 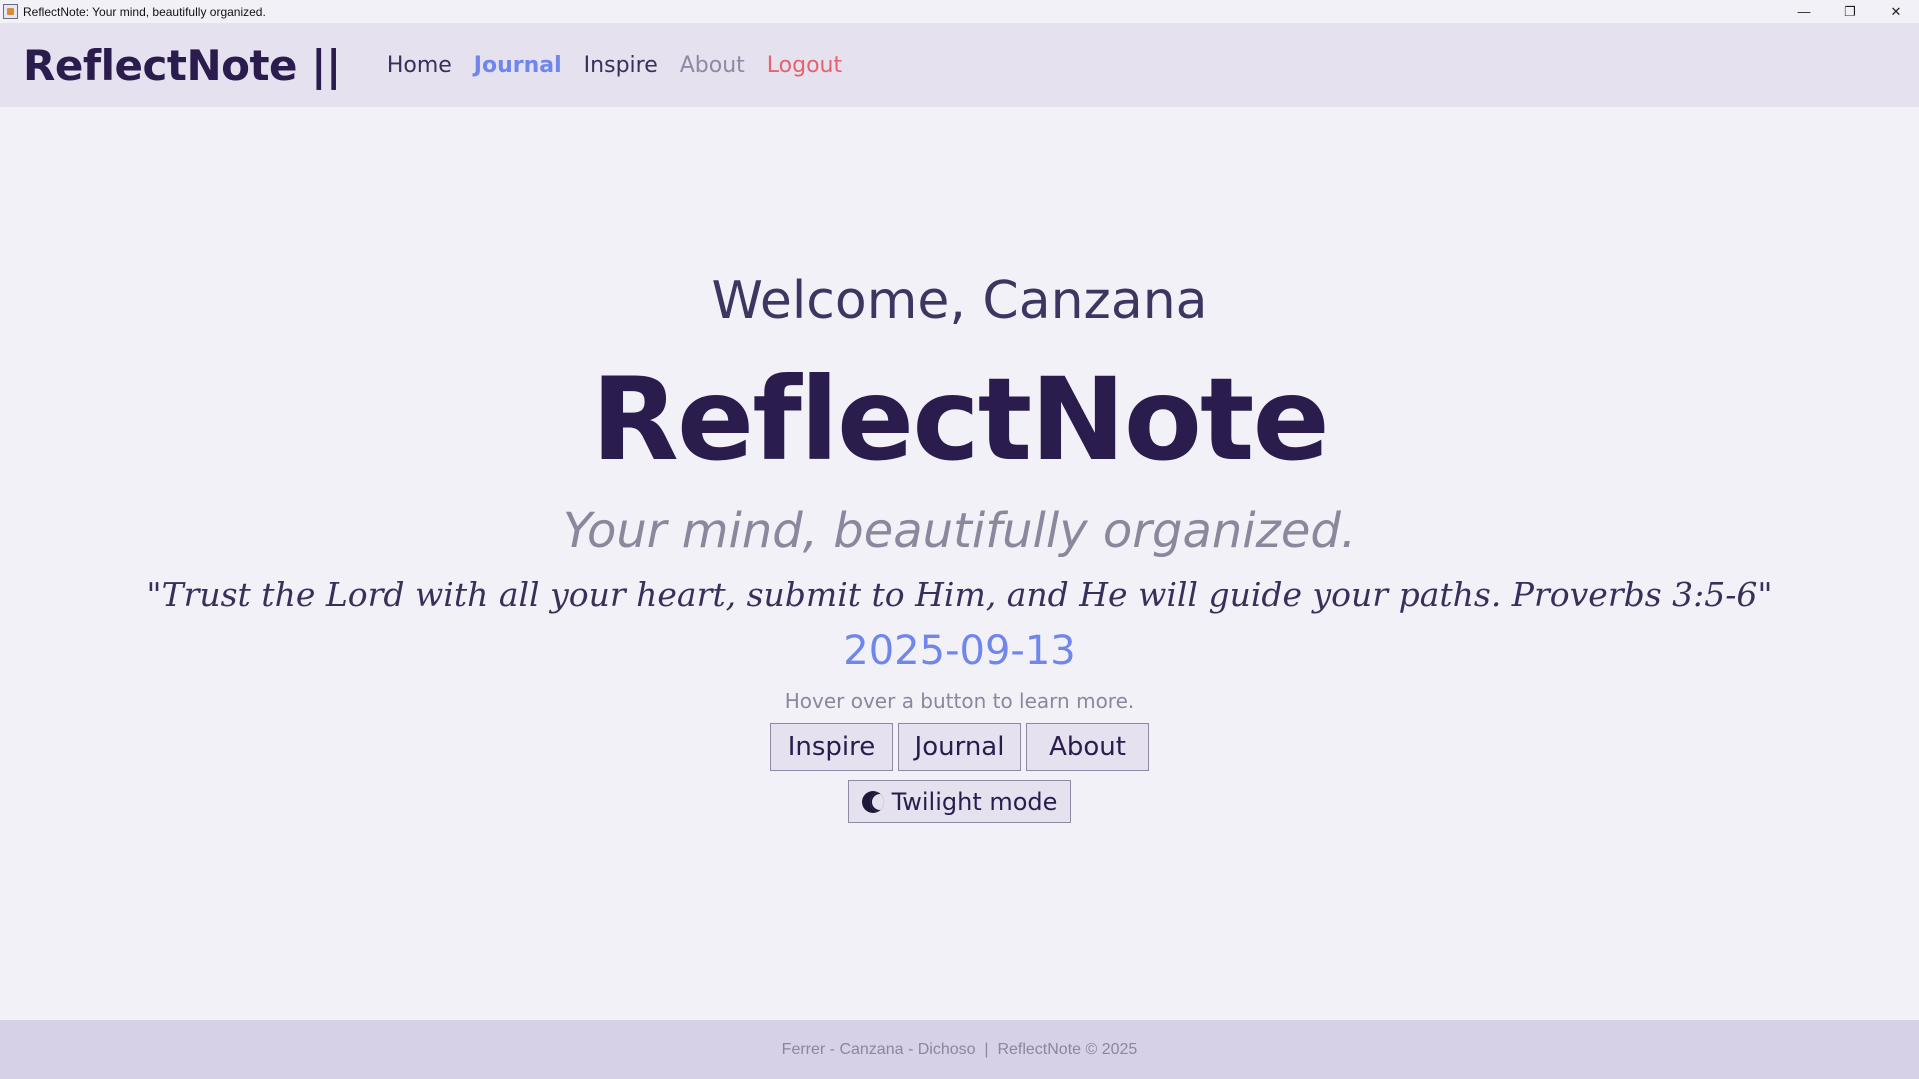 What do you see at coordinates (419, 65) in the screenshot?
I see `nav-home-link: Home` at bounding box center [419, 65].